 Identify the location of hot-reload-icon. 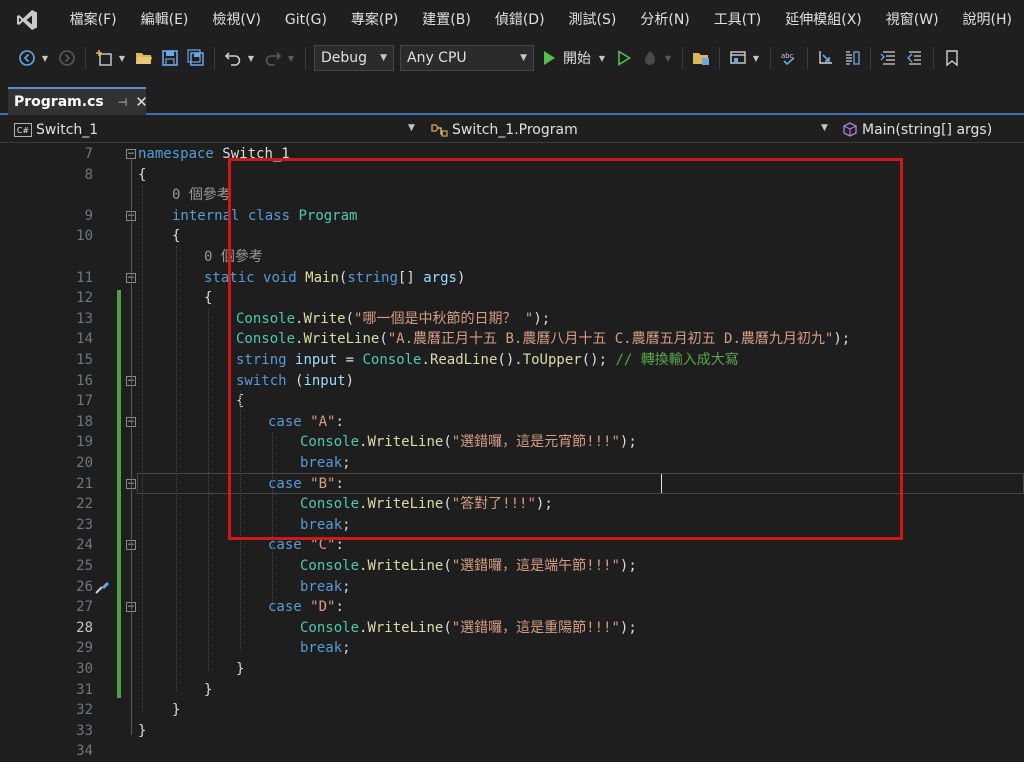
(650, 58).